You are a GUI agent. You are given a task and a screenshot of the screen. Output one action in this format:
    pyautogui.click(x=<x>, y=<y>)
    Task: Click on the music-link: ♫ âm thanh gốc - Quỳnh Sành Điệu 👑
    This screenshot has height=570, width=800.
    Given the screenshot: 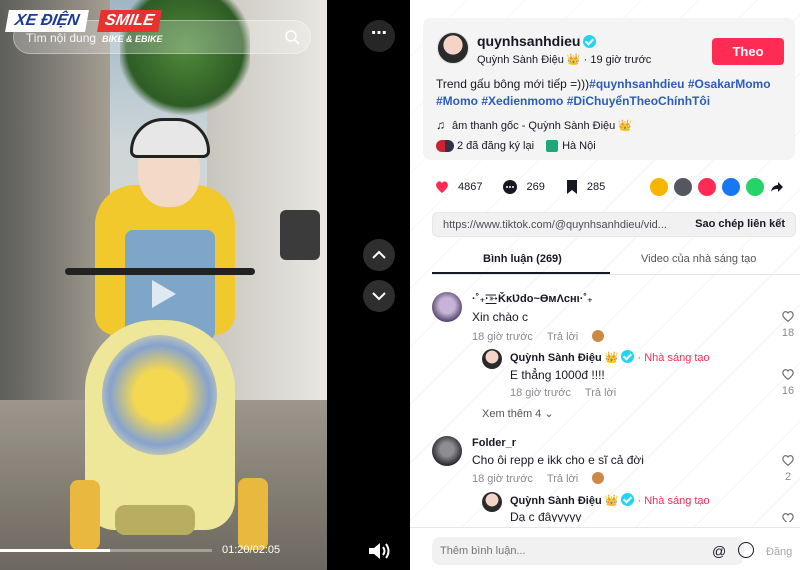 What is the action you would take?
    pyautogui.click(x=534, y=125)
    